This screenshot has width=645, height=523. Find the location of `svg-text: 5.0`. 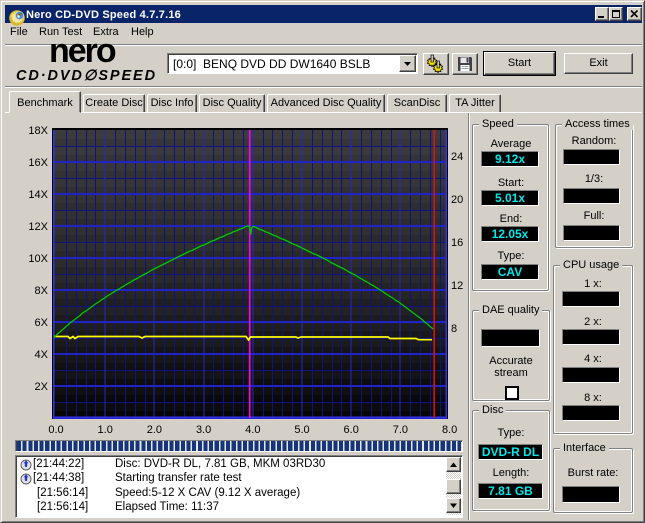

svg-text: 5.0 is located at coordinates (301, 430).